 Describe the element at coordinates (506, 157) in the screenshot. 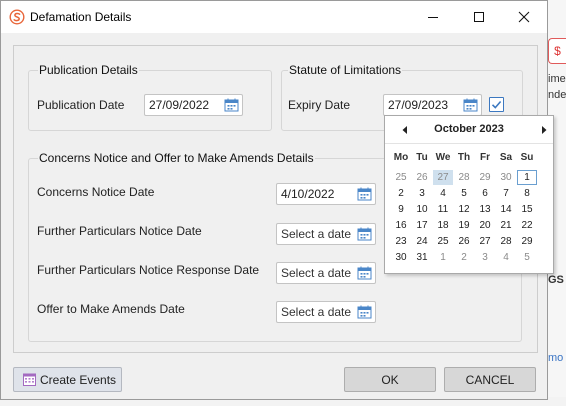

I see `calendar-weekday-label: Sa` at that location.